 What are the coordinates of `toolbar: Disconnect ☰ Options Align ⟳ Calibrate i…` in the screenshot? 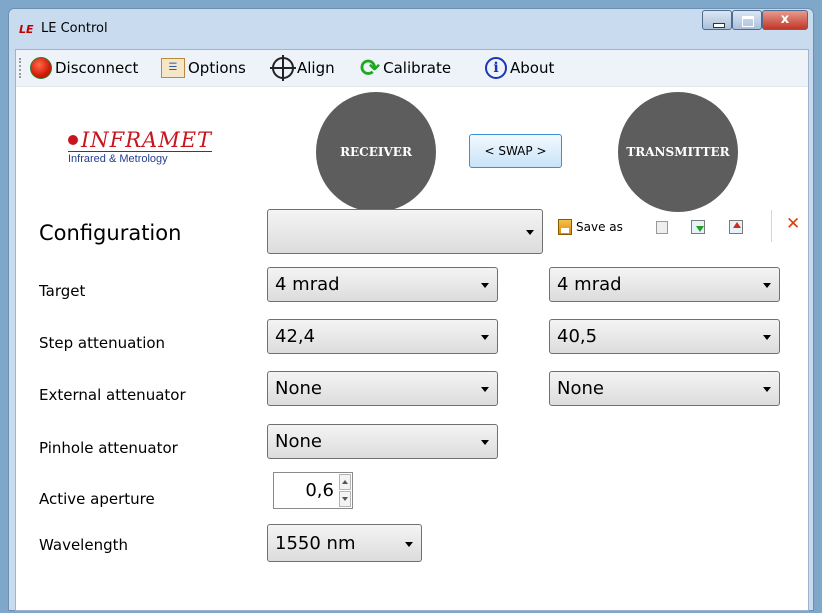 It's located at (412, 68).